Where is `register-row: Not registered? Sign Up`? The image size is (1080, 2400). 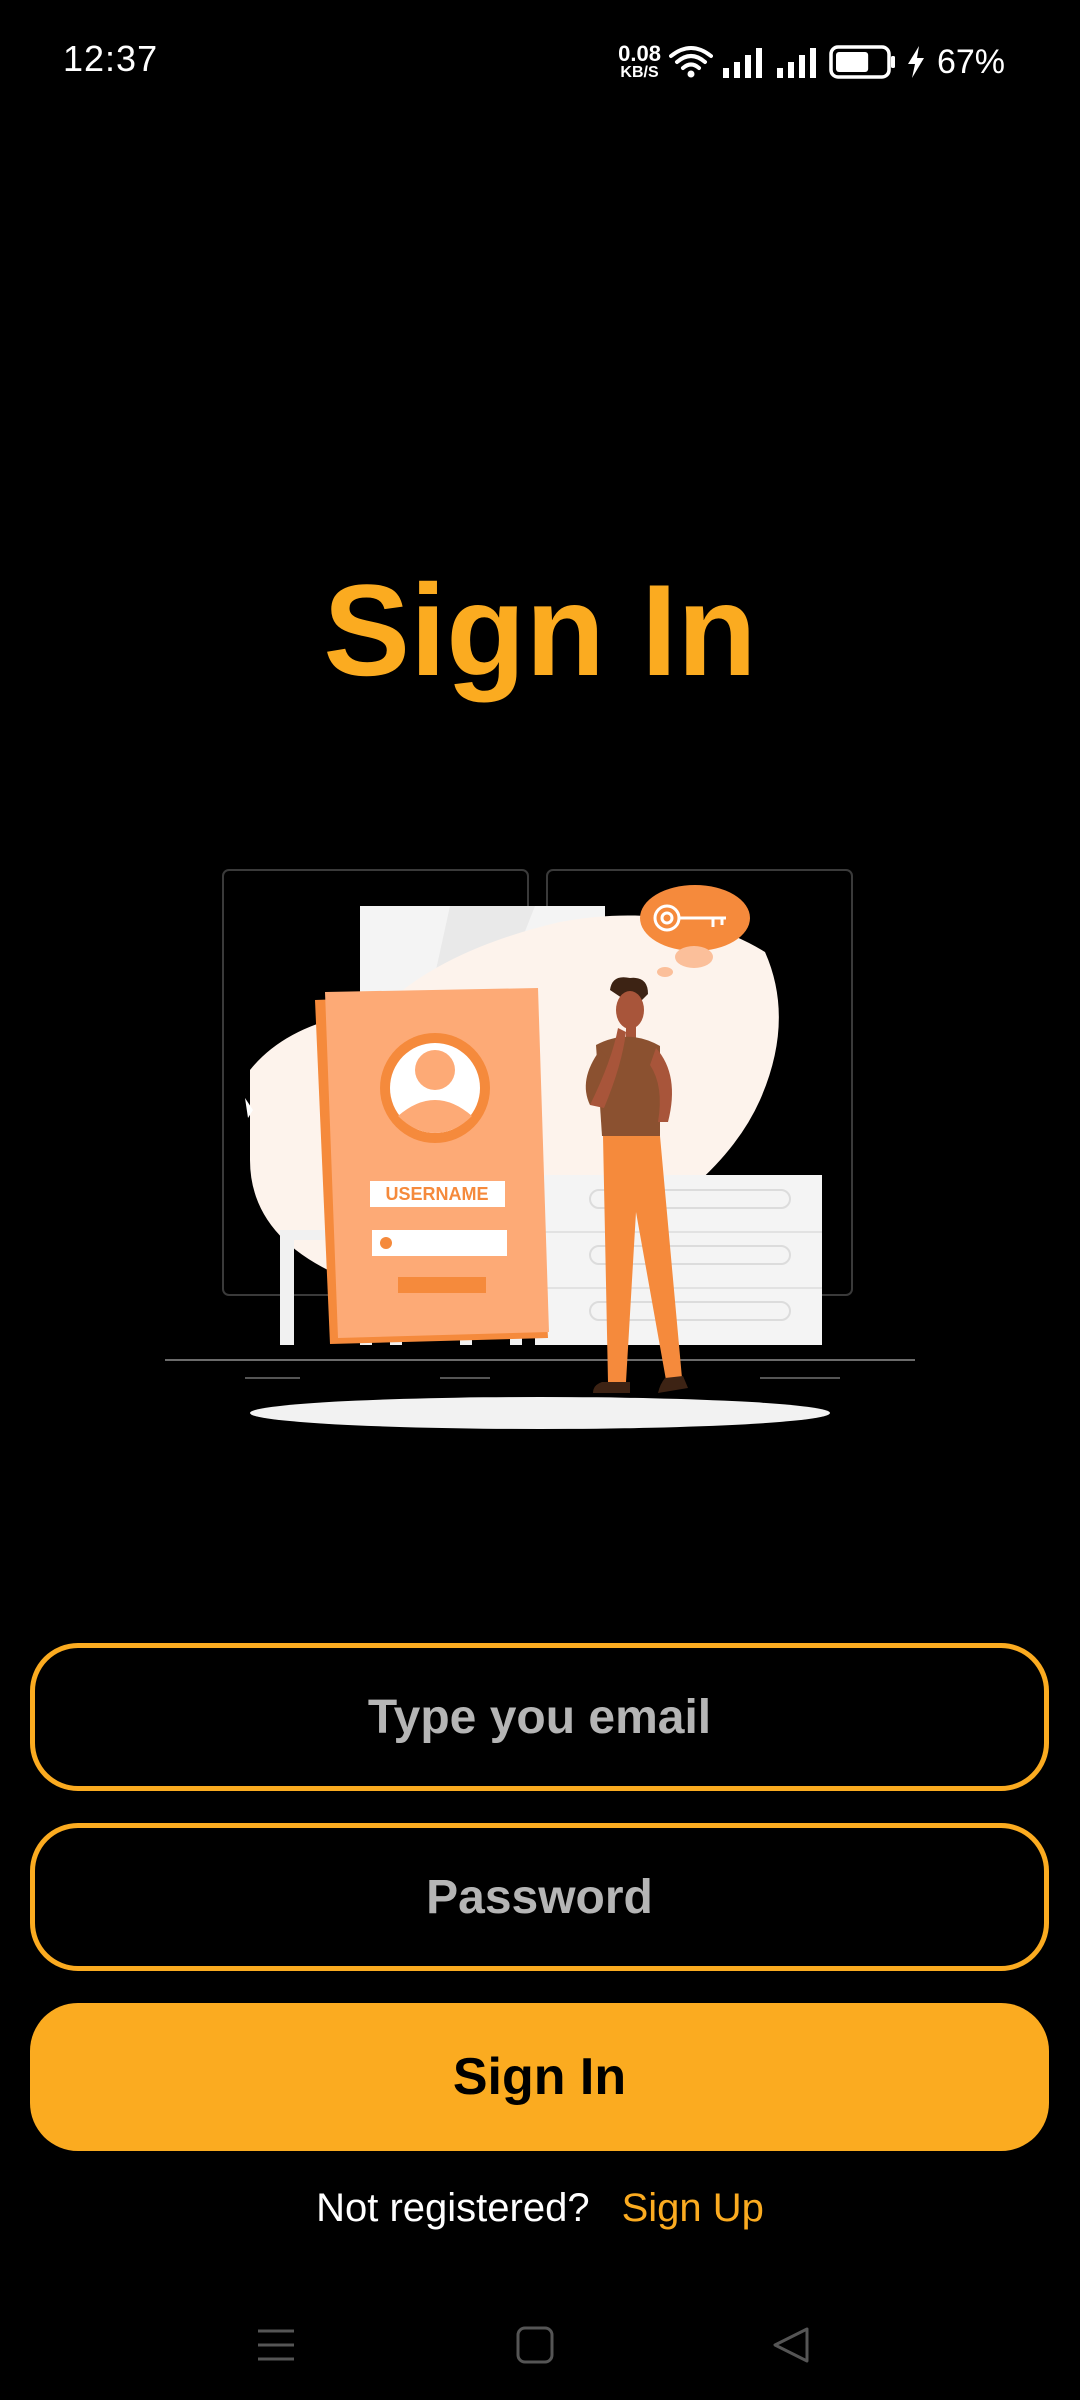 register-row: Not registered? Sign Up is located at coordinates (540, 2208).